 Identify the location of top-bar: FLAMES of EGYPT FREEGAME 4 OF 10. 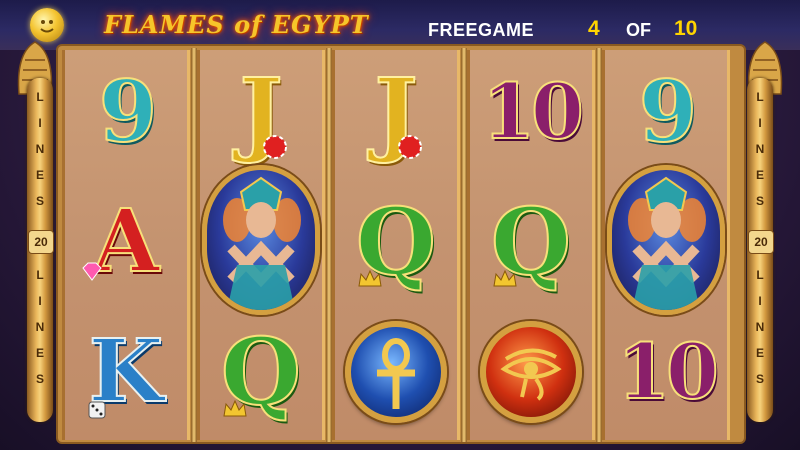
(400, 25).